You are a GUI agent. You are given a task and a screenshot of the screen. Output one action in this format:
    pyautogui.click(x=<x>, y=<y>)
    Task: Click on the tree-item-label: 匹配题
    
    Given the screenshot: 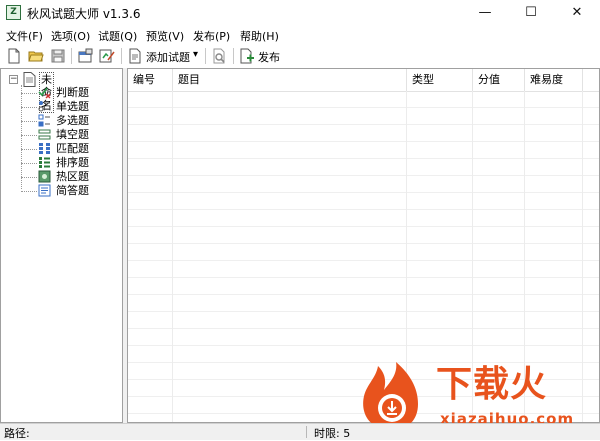 What is the action you would take?
    pyautogui.click(x=72, y=148)
    